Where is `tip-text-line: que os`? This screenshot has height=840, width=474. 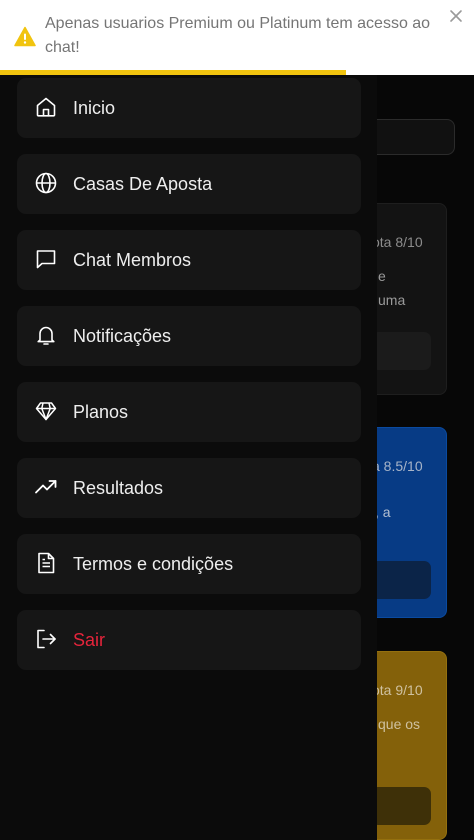
tip-text-line: que os is located at coordinates (399, 724).